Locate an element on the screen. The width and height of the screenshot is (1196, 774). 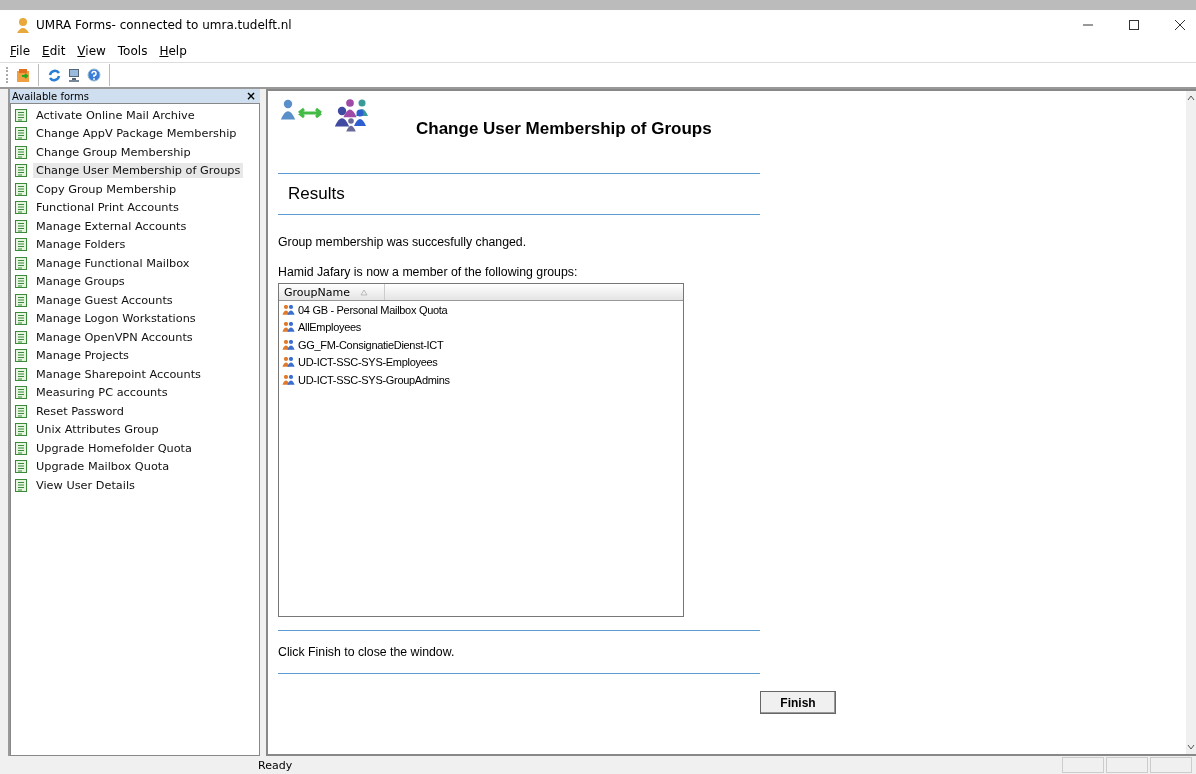
menu-item: View is located at coordinates (91, 51).